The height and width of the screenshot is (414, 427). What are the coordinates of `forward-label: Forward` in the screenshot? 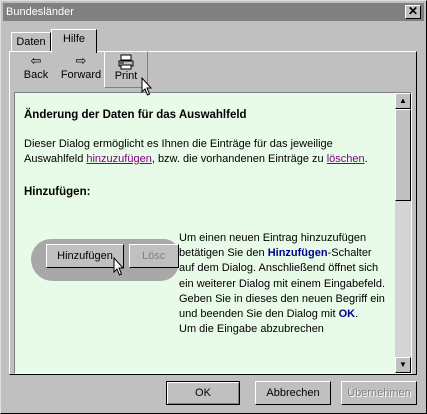 It's located at (81, 75).